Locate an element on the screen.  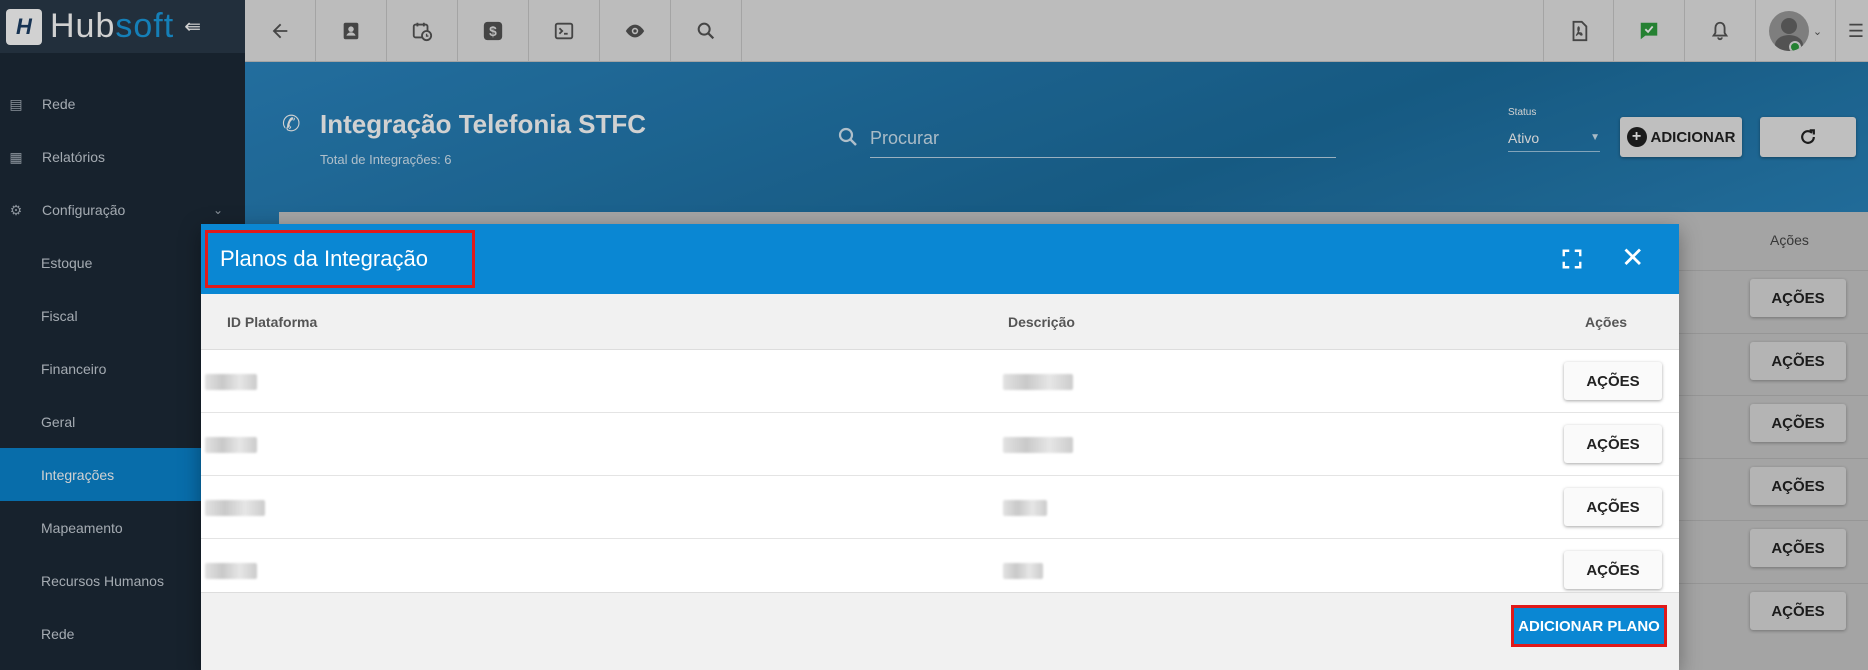
fullscreen-icon is located at coordinates (1572, 259).